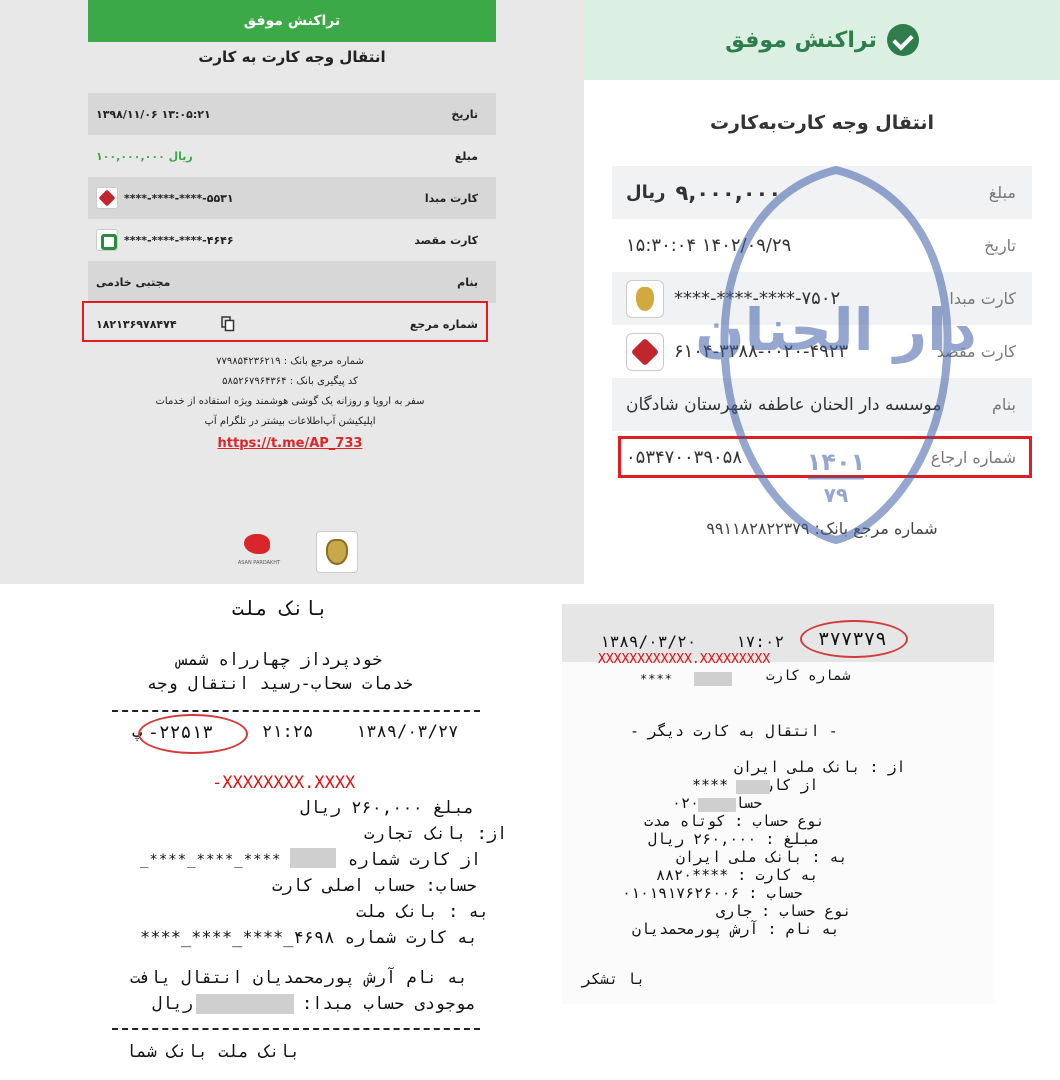 This screenshot has height=1080, width=1060. I want to click on watermark-sub: ۷۹, so click(836, 495).